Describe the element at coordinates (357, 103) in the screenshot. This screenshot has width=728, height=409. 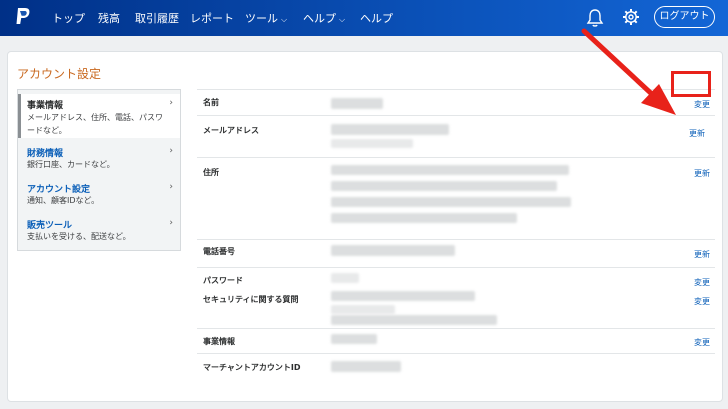
I see `name-value-redacted` at that location.